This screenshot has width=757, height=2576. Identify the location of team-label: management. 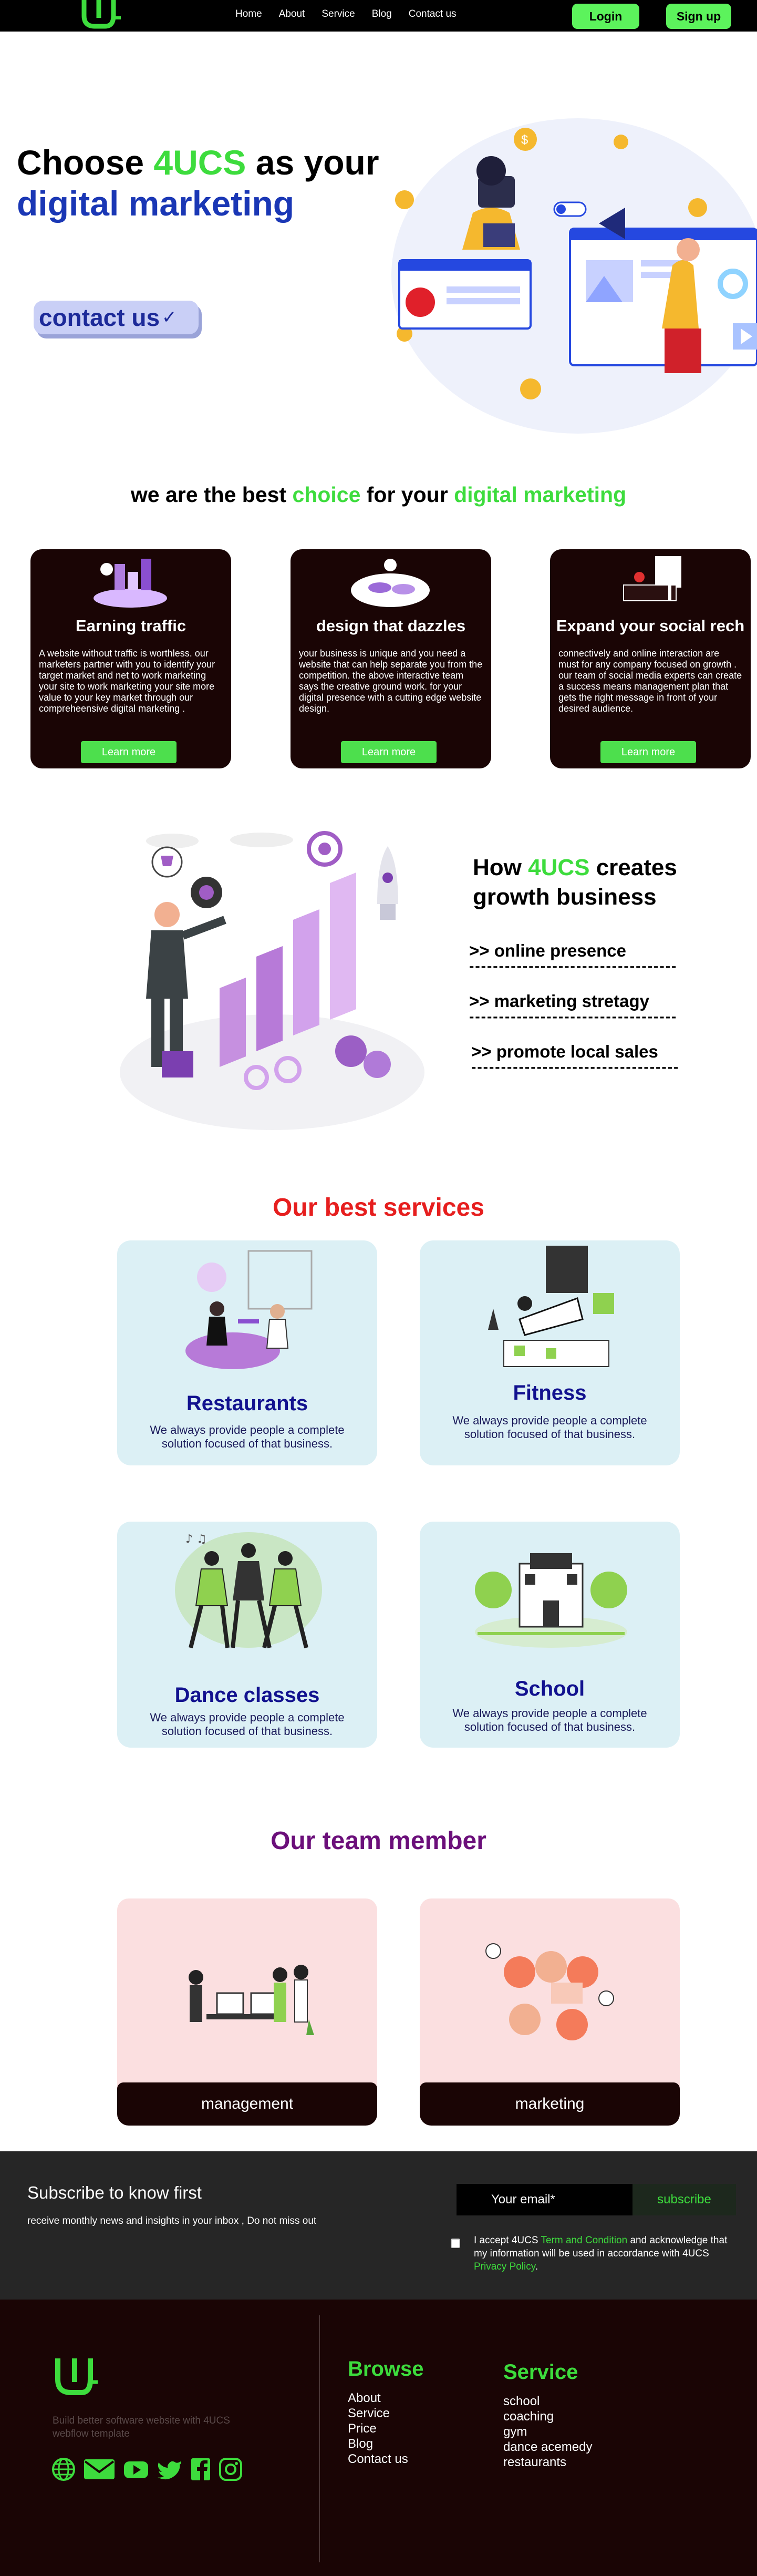
(247, 2104).